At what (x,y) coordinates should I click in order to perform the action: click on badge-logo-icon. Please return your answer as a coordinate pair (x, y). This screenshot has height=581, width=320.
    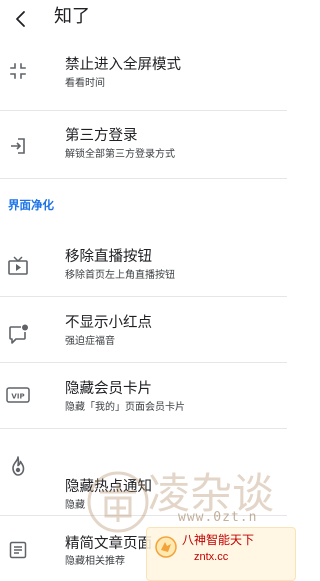
    Looking at the image, I should click on (166, 547).